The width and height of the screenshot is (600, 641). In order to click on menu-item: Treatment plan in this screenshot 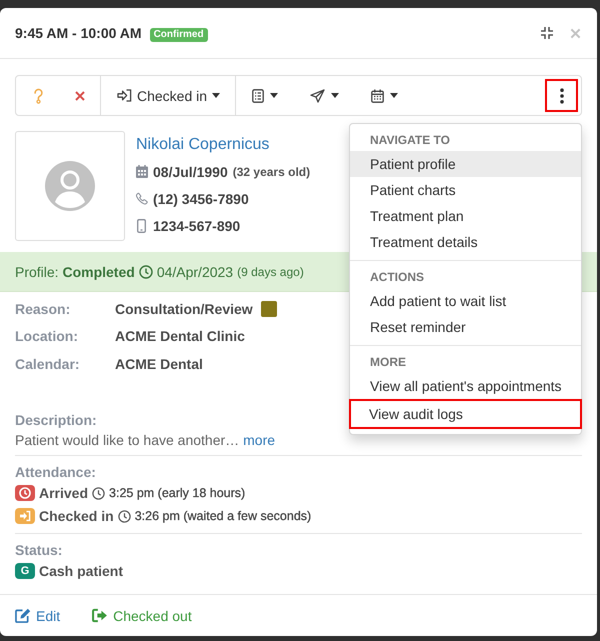, I will do `click(465, 216)`.